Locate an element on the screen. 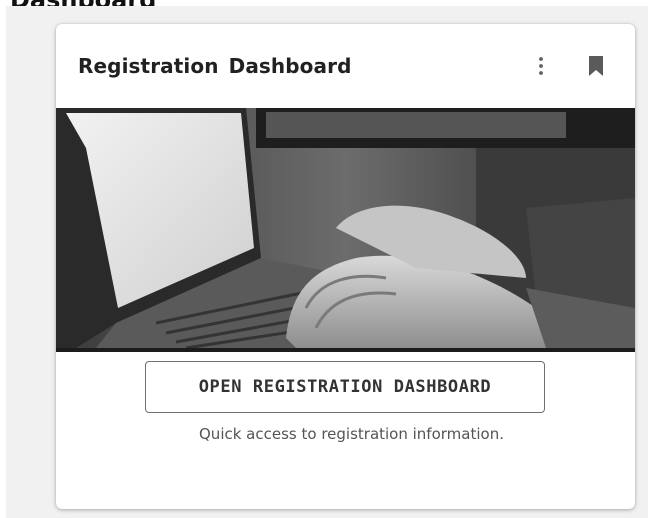 The height and width of the screenshot is (518, 652). bookmark-icon is located at coordinates (596, 66).